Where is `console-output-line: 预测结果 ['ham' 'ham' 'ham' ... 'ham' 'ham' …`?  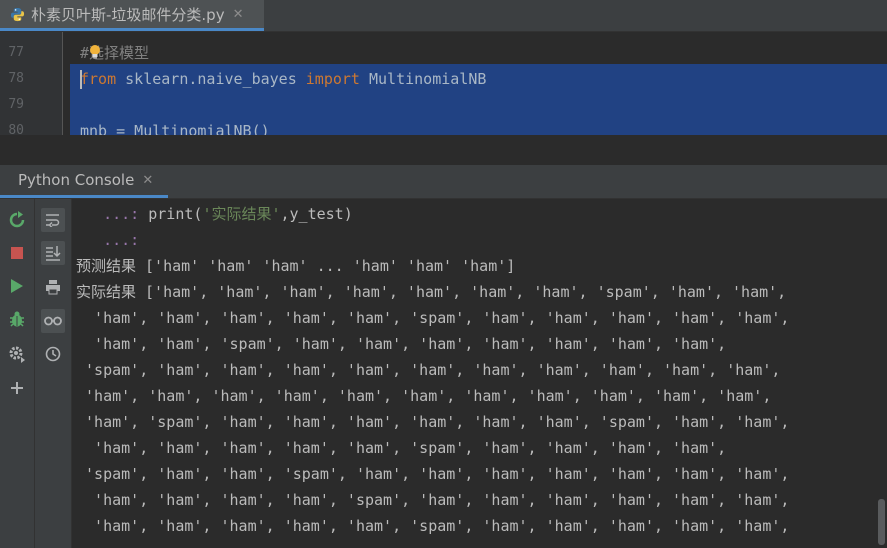
console-output-line: 预测结果 ['ham' 'ham' 'ham' ... 'ham' 'ham' … is located at coordinates (296, 266).